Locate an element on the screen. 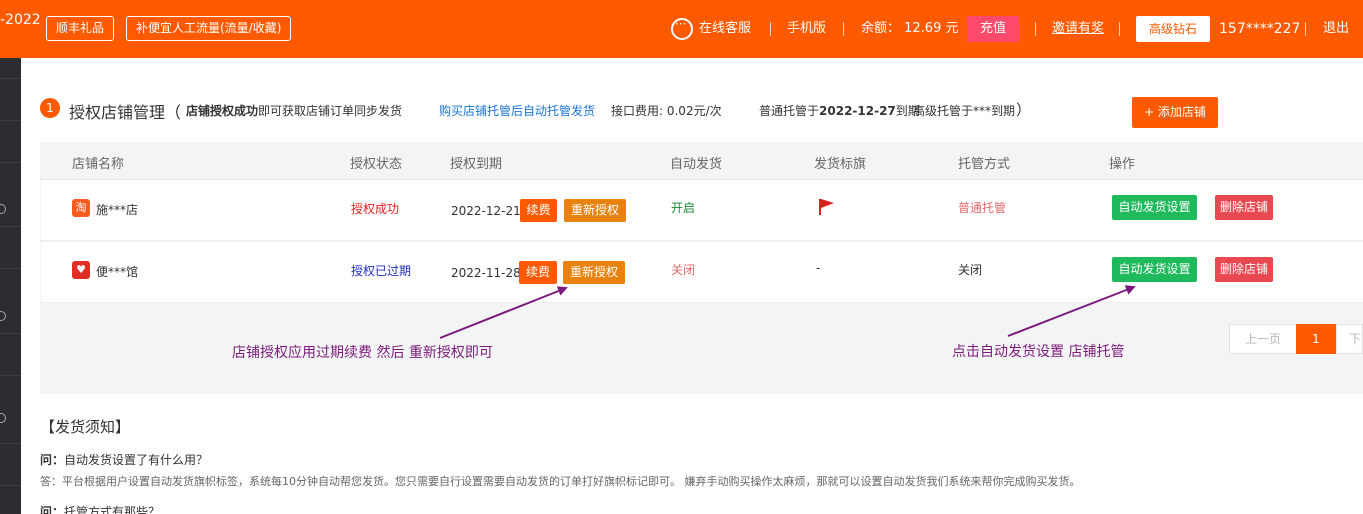  normal-date: 2022-12-27 is located at coordinates (857, 111).